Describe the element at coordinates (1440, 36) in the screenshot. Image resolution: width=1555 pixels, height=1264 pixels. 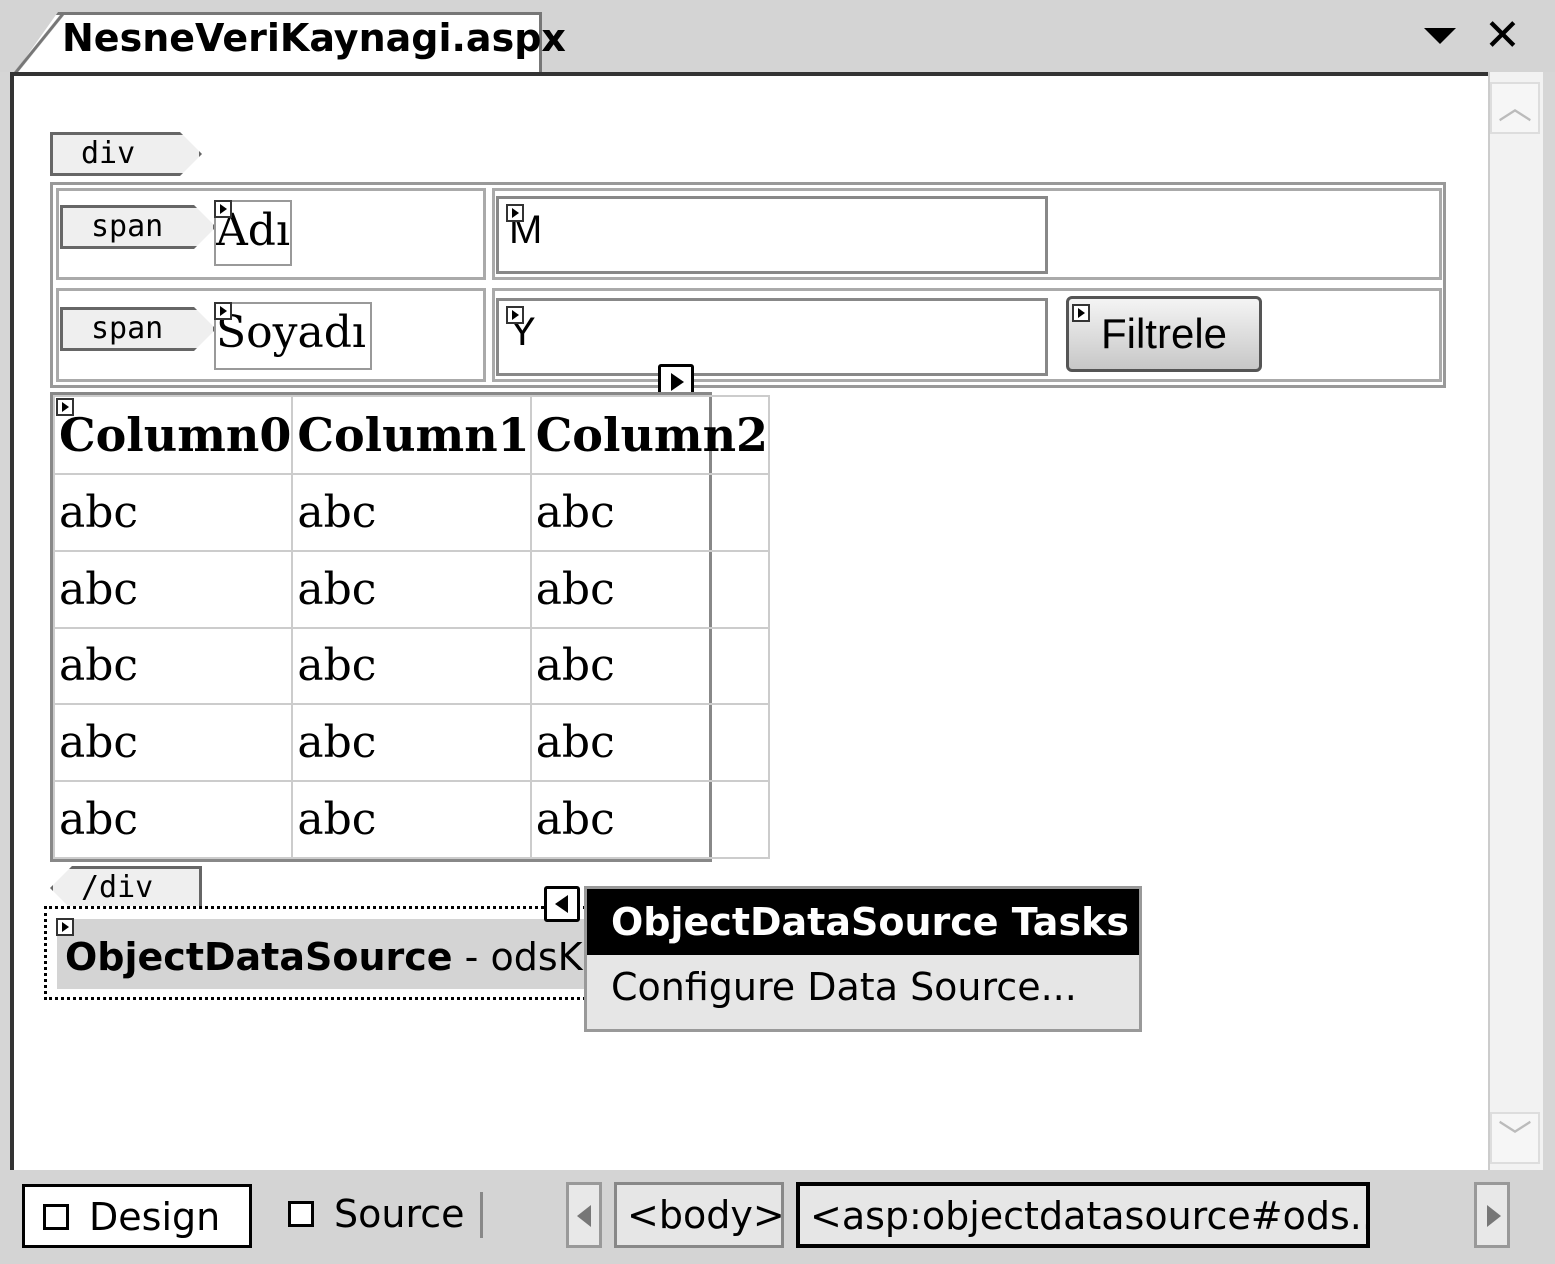
I see `chevron-down-icon` at that location.